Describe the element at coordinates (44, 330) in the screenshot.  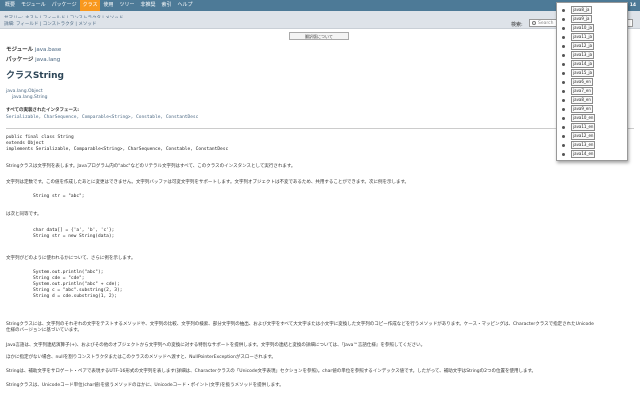
I see `description-paragraph: 仕様のバージョンに基づいています。` at that location.